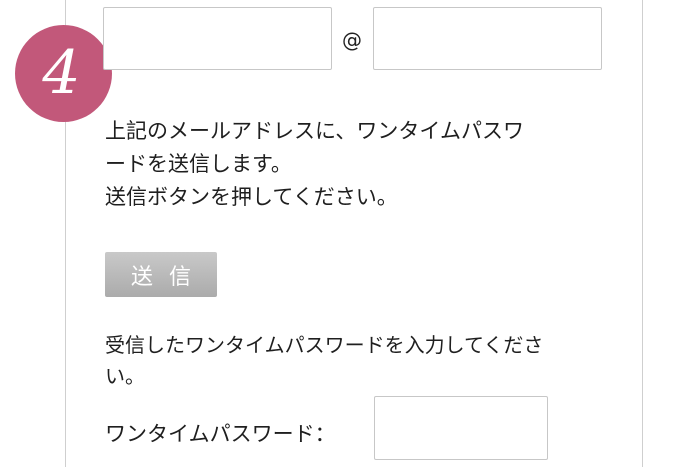  I want to click on step-number-badge: 4, so click(63, 73).